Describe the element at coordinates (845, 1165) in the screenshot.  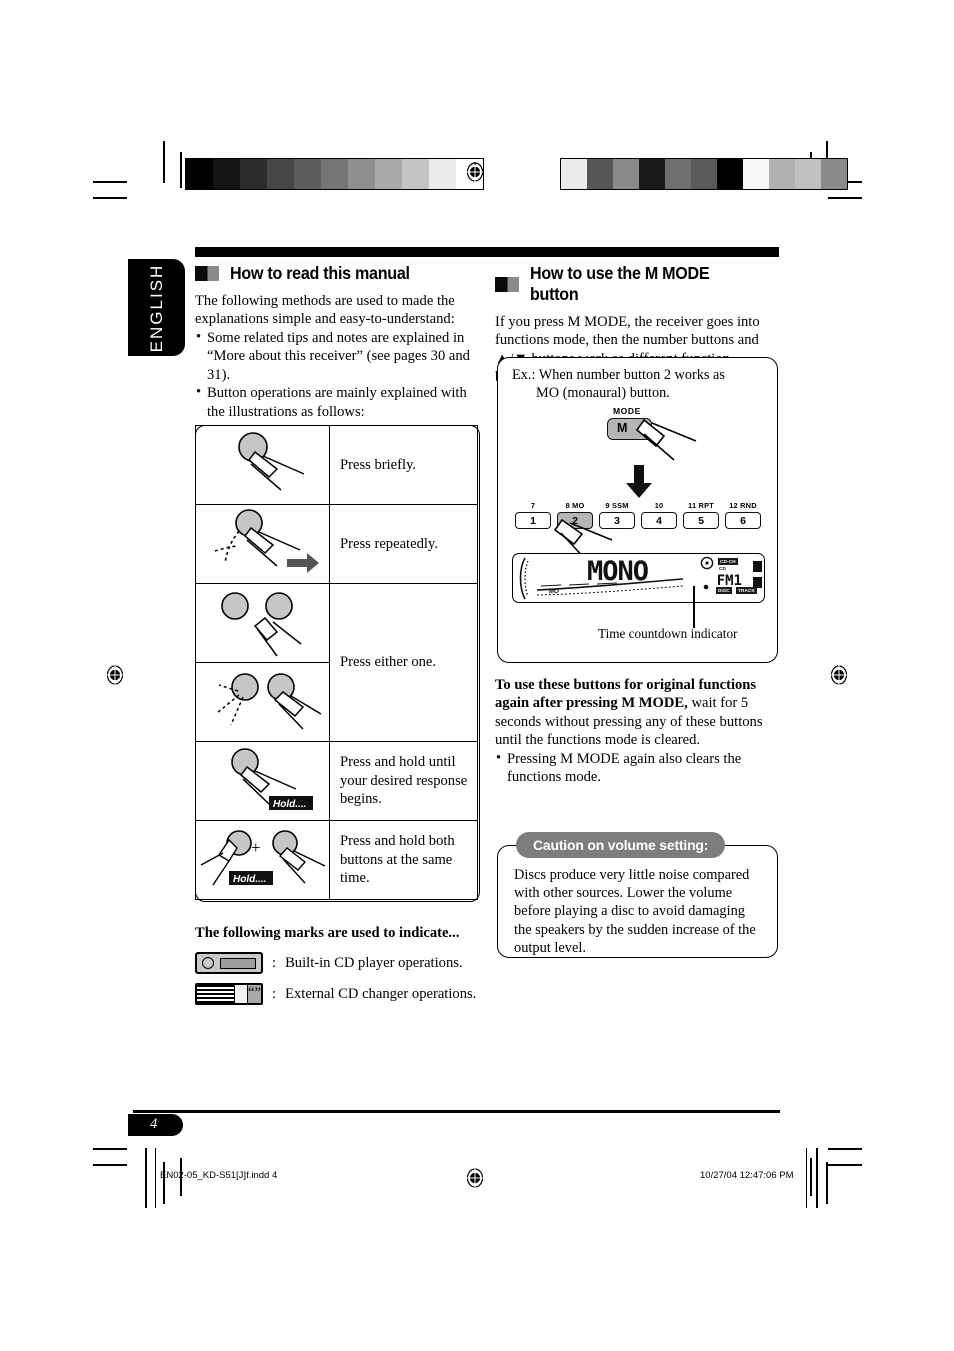
I see `crop-mark-br-h2` at that location.